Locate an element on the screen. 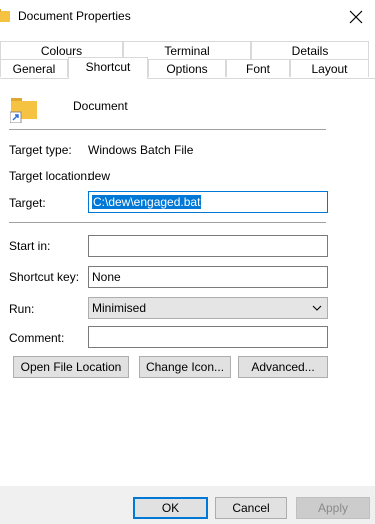 The image size is (375, 524). shortcut-folder-icon is located at coordinates (23, 110).